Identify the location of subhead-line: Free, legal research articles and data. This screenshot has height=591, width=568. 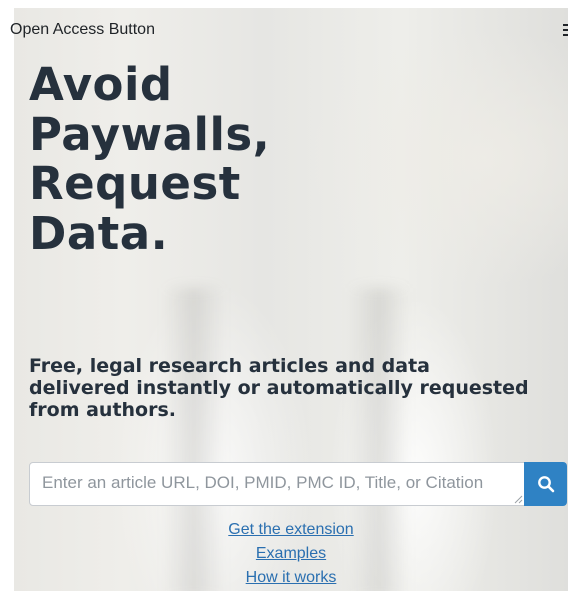
(229, 366).